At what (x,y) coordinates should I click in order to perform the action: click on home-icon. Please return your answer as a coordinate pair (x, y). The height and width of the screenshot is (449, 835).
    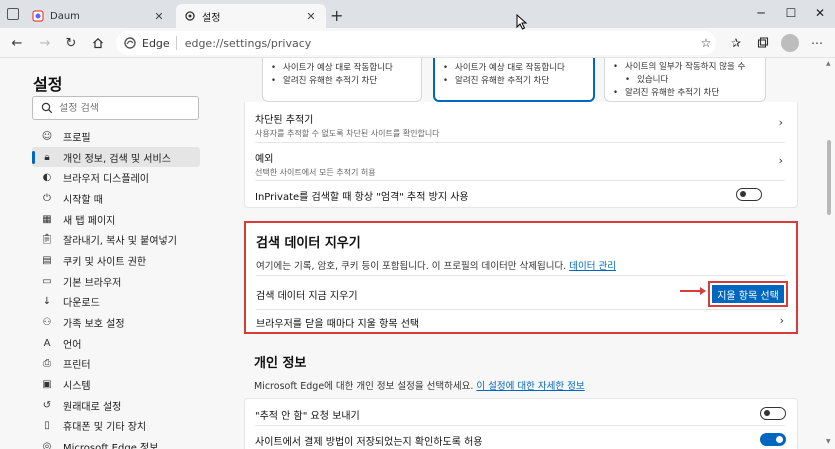
    Looking at the image, I should click on (98, 43).